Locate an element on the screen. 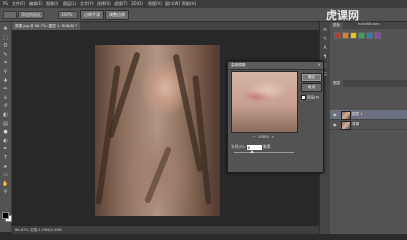 This screenshot has height=240, width=407. feather-input: 100% is located at coordinates (68, 15).